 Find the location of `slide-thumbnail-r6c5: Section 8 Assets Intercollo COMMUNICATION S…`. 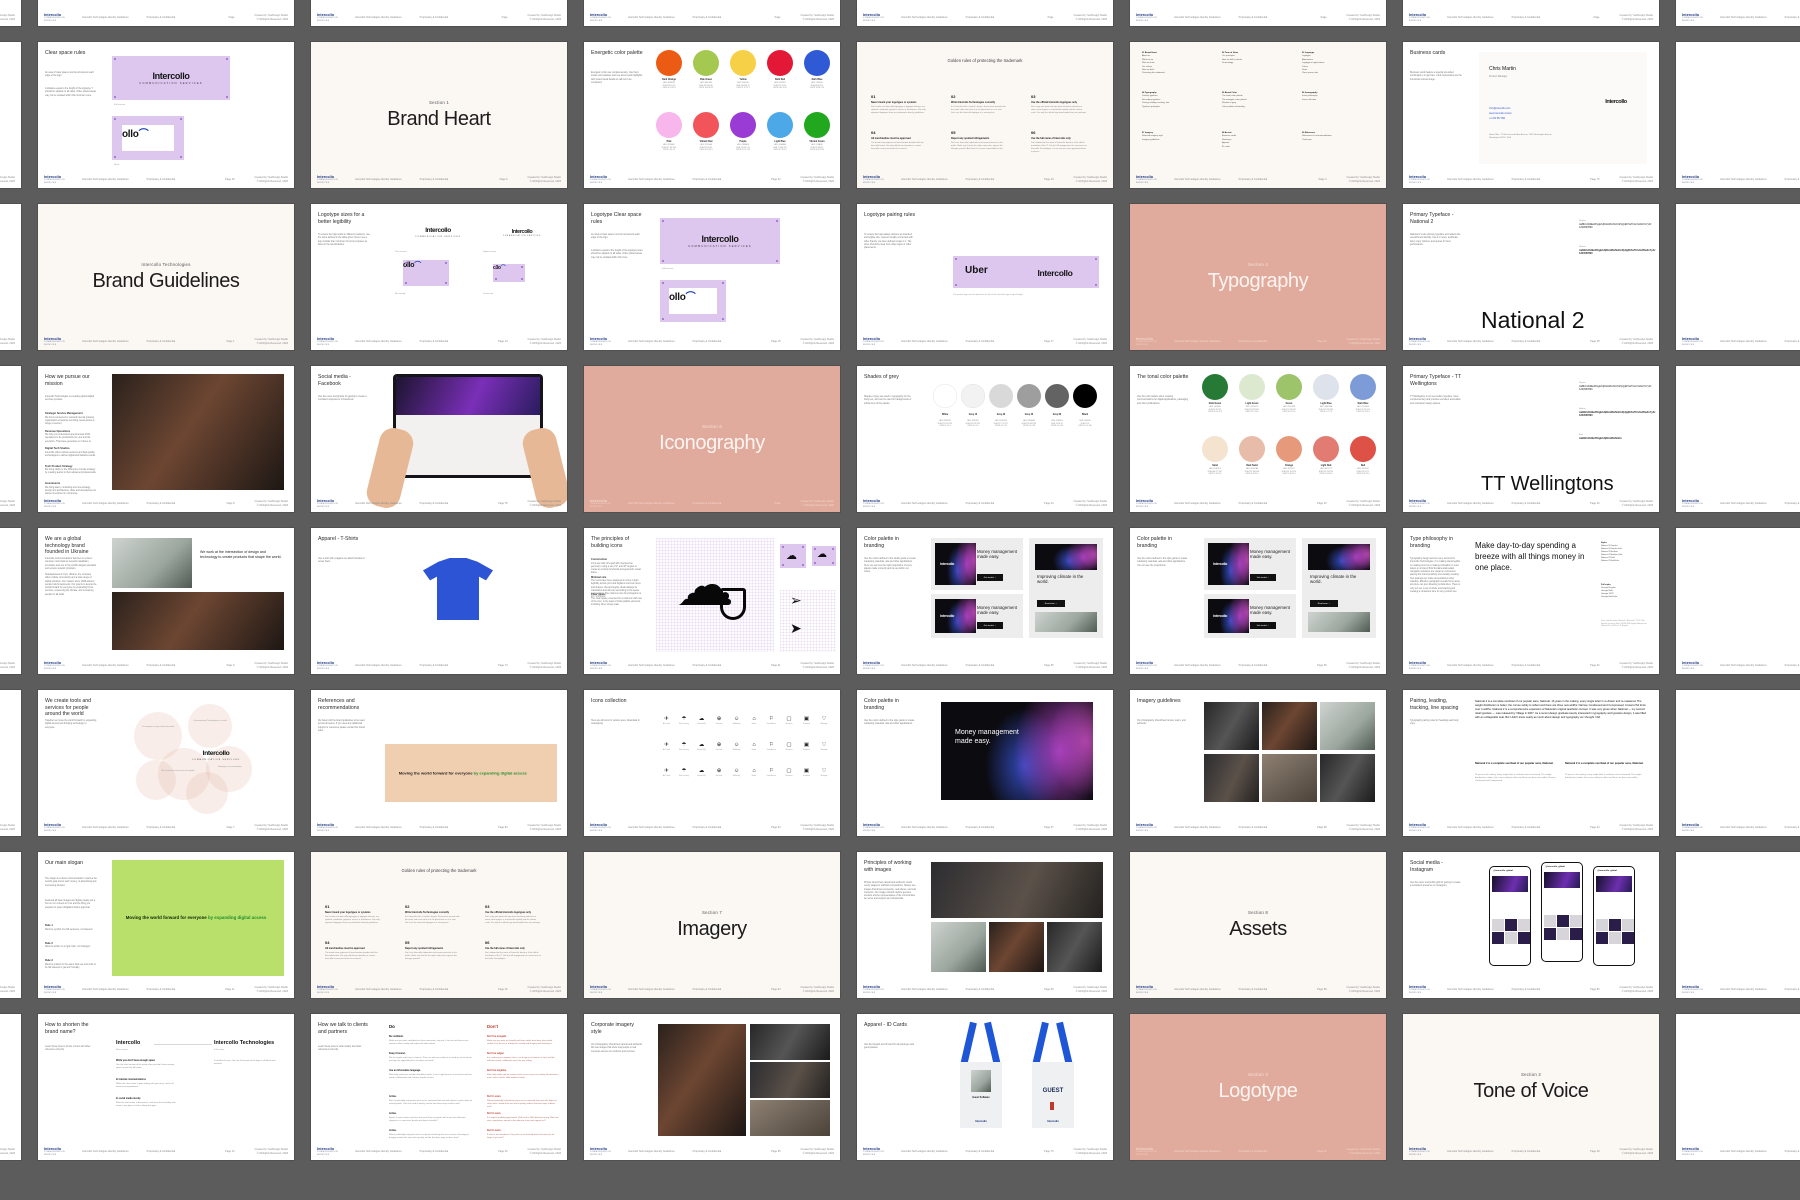

slide-thumbnail-r6c5: Section 8 Assets Intercollo COMMUNICATION S… is located at coordinates (1258, 925).